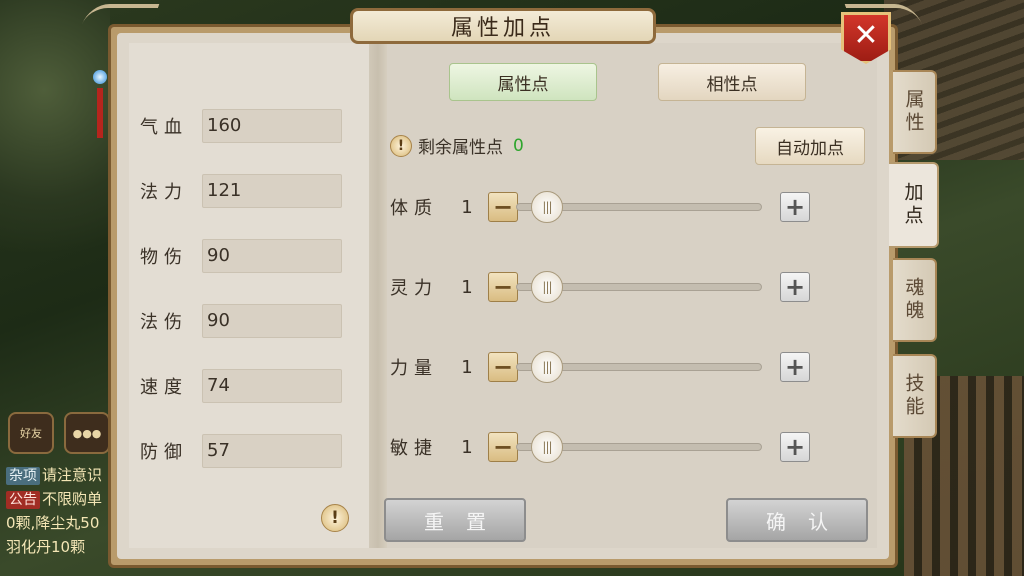  Describe the element at coordinates (61, 475) in the screenshot. I see `chat-line: 杂项 请注意识` at that location.